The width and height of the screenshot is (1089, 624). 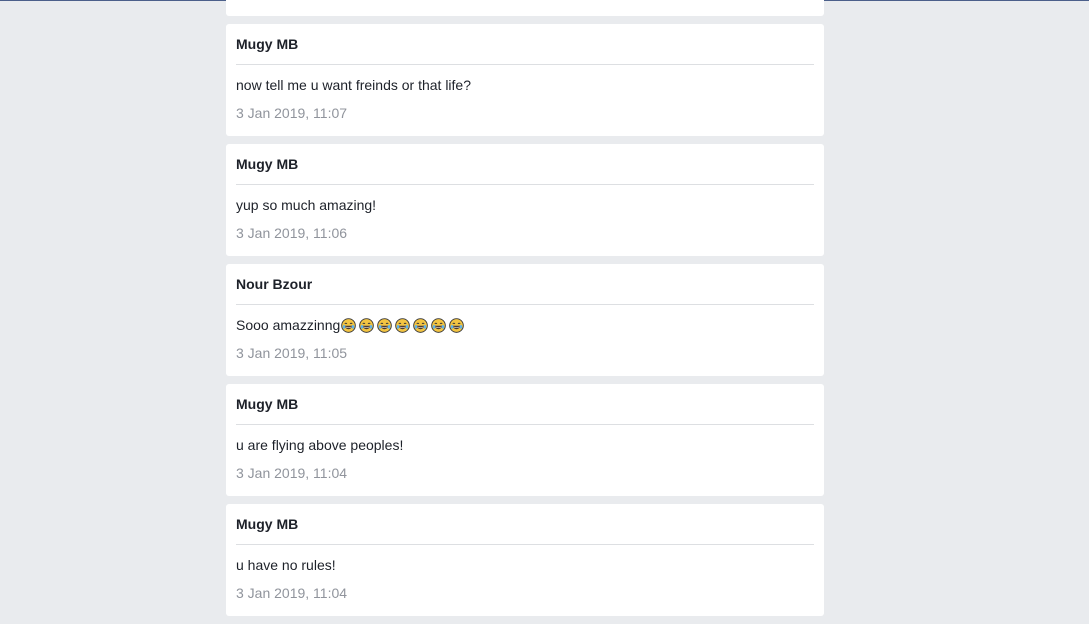 I want to click on message-timestamp: 3 Jan 2019, 11:07, so click(x=292, y=113).